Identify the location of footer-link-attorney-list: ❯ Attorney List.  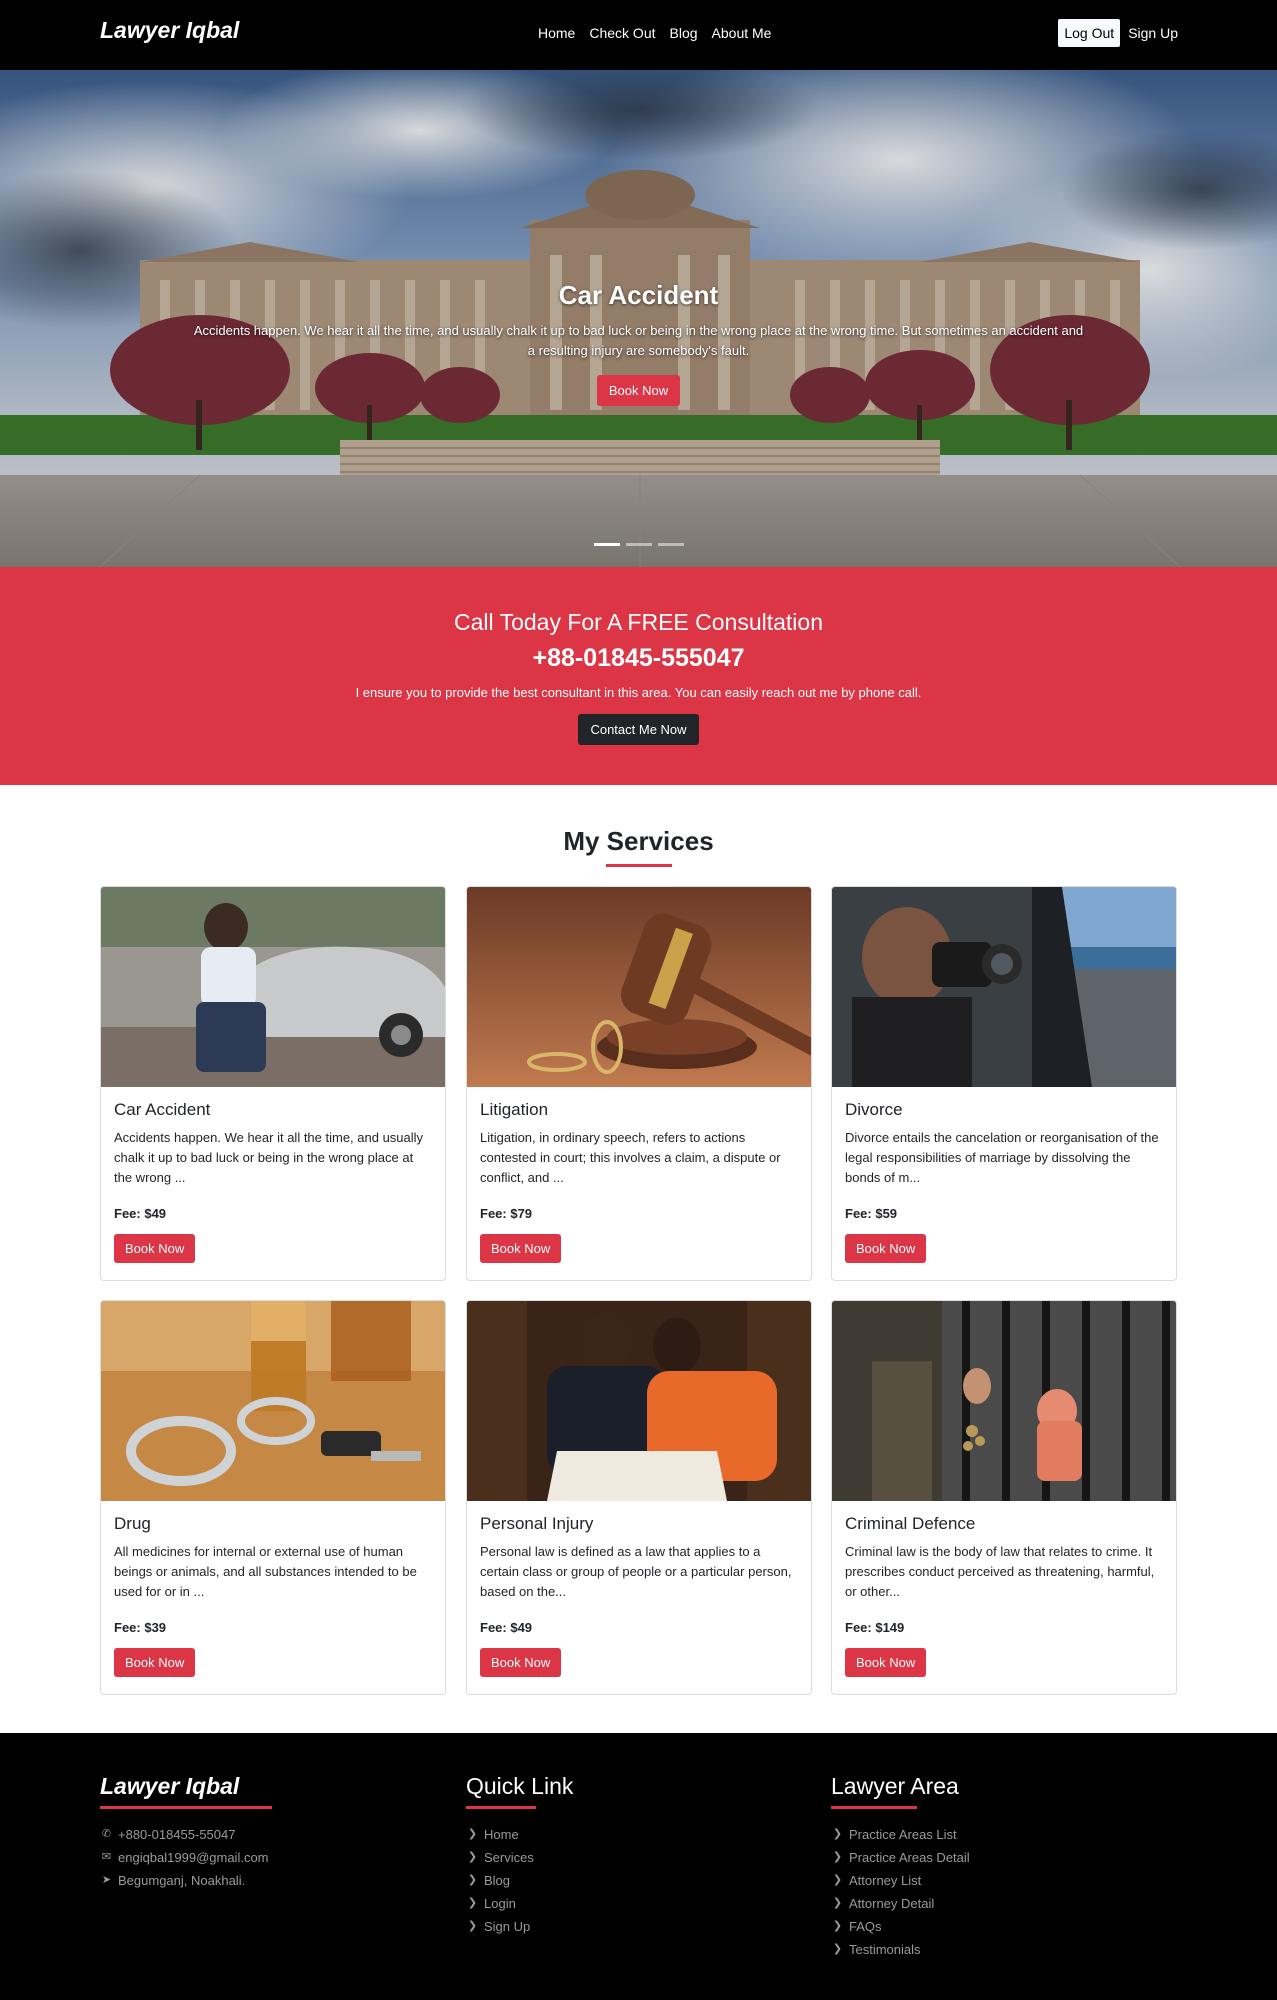
(900, 1880).